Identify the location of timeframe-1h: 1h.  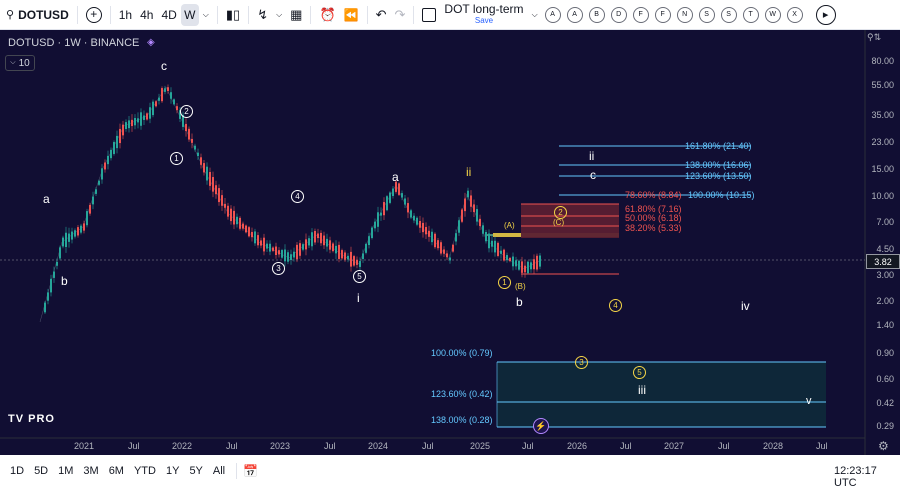
(125, 15).